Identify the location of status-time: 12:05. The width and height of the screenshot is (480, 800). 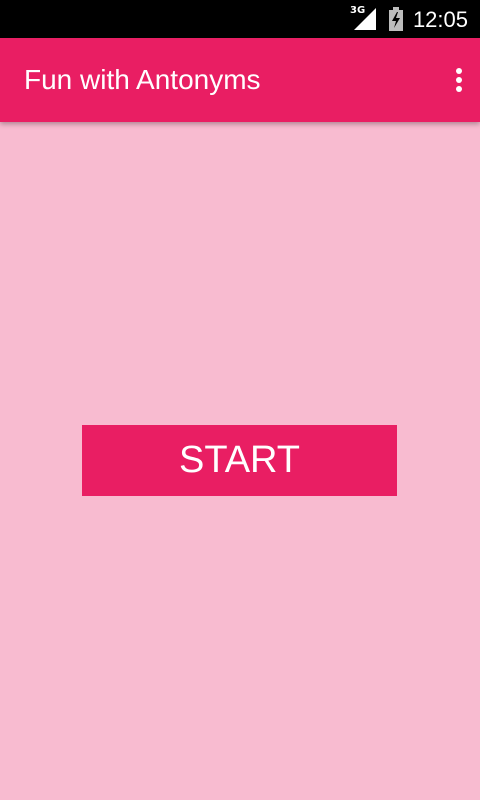
(440, 19).